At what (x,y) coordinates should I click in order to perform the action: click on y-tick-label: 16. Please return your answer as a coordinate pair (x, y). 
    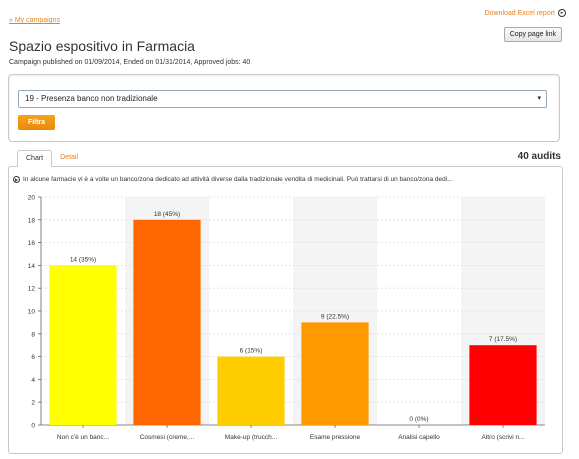
    Looking at the image, I should click on (32, 243).